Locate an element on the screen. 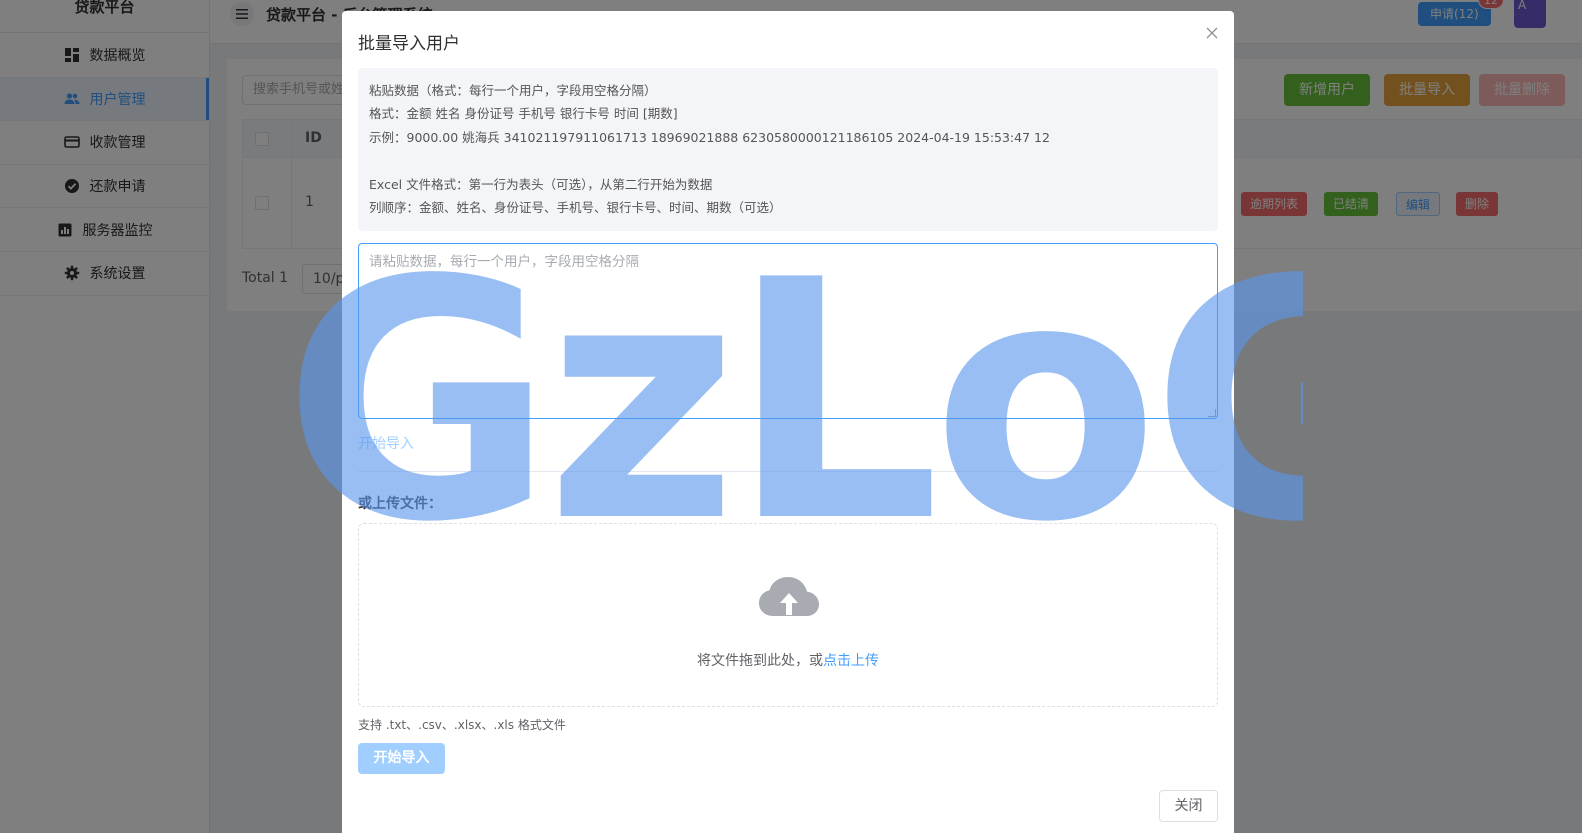 The width and height of the screenshot is (1582, 833). paste-data-textarea: 请粘贴数据，每行一个用户，字段用空格分隔 is located at coordinates (788, 331).